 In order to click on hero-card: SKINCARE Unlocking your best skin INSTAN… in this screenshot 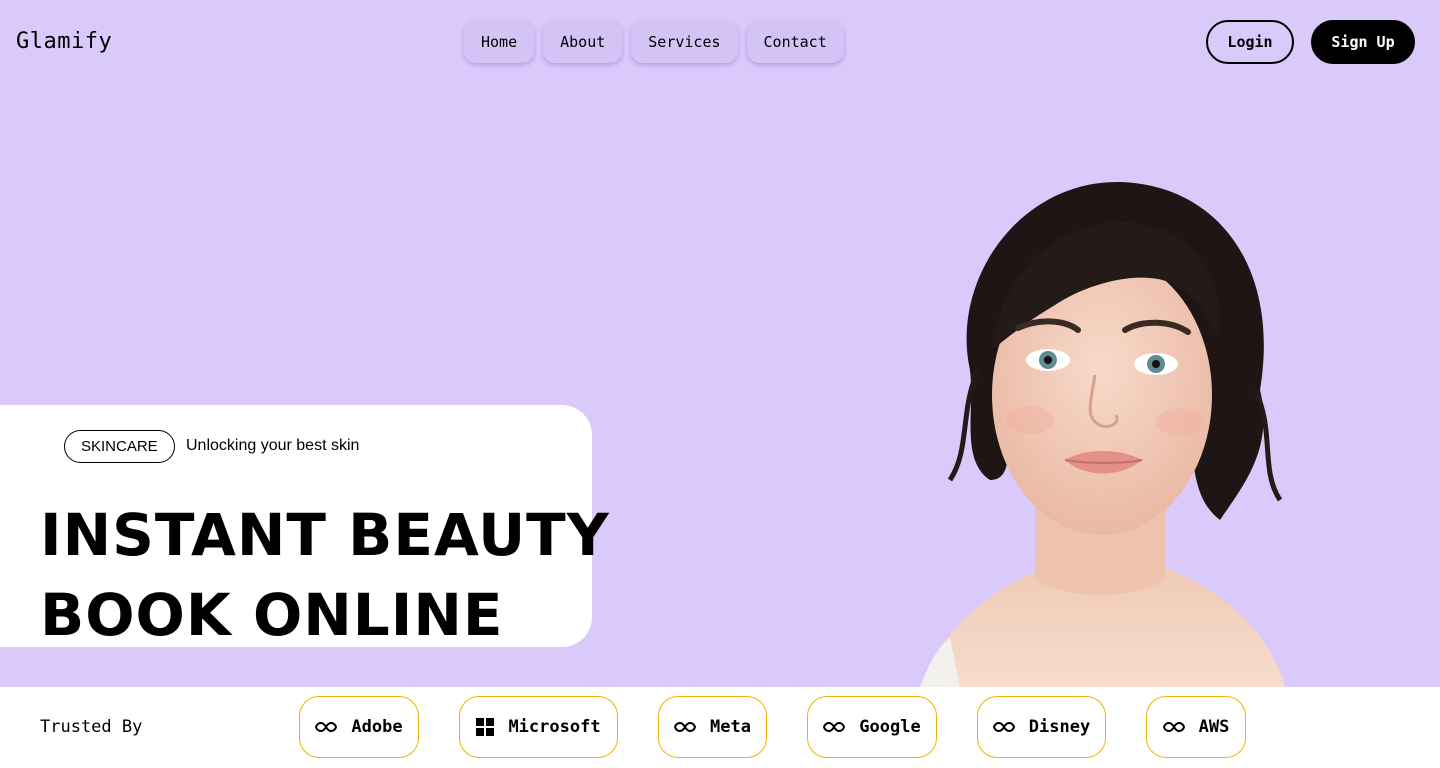, I will do `click(304, 527)`.